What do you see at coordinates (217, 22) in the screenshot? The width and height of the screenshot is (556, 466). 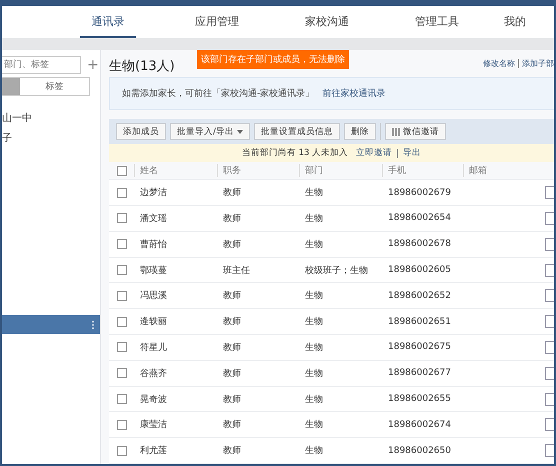 I see `nav-tab: 应用管理` at bounding box center [217, 22].